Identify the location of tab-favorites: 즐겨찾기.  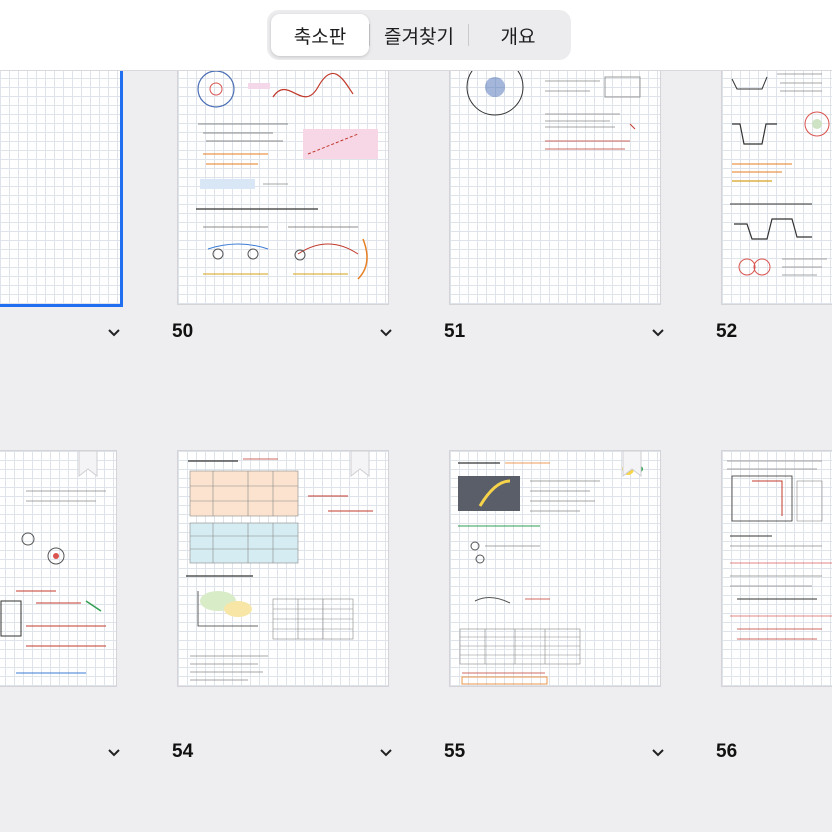
(419, 35).